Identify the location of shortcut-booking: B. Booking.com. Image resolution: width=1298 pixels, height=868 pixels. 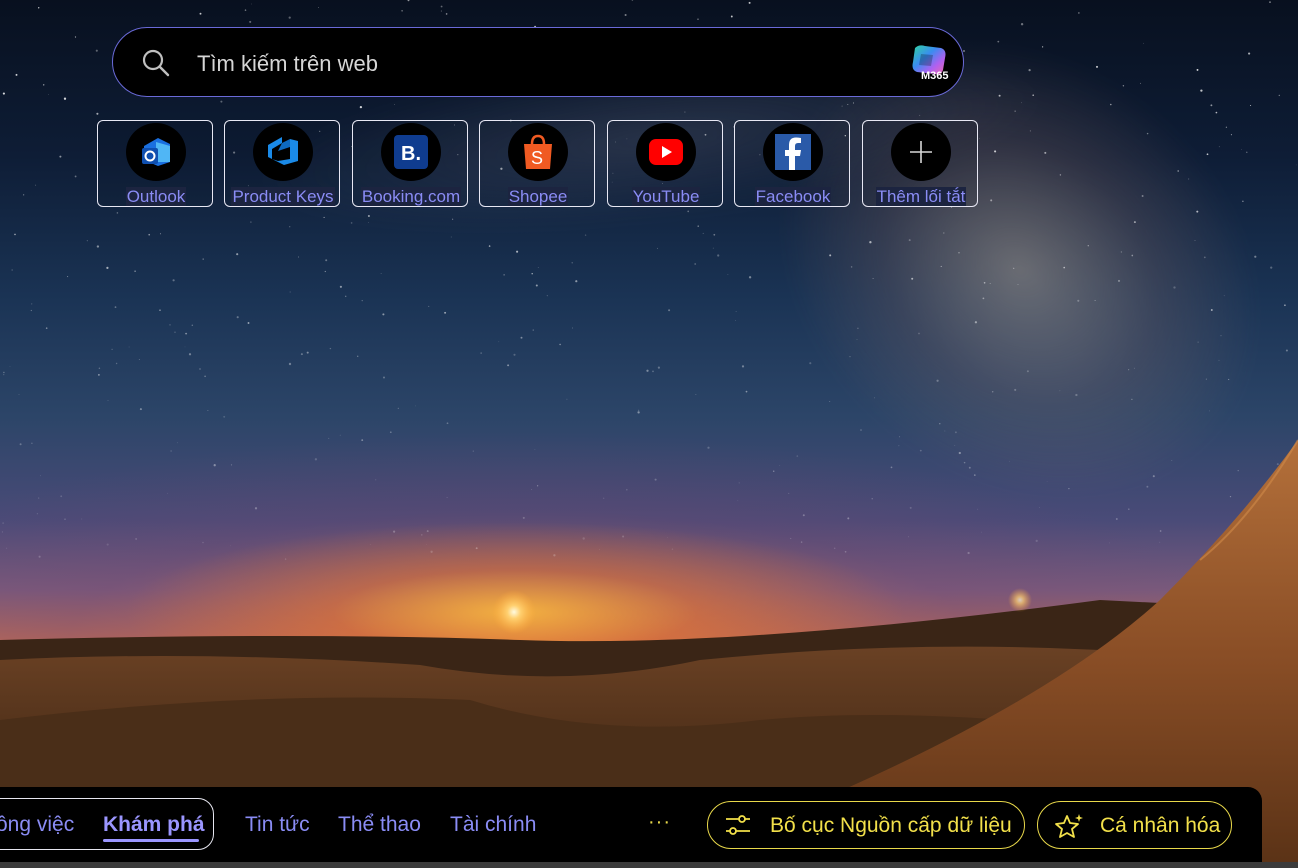
(410, 163).